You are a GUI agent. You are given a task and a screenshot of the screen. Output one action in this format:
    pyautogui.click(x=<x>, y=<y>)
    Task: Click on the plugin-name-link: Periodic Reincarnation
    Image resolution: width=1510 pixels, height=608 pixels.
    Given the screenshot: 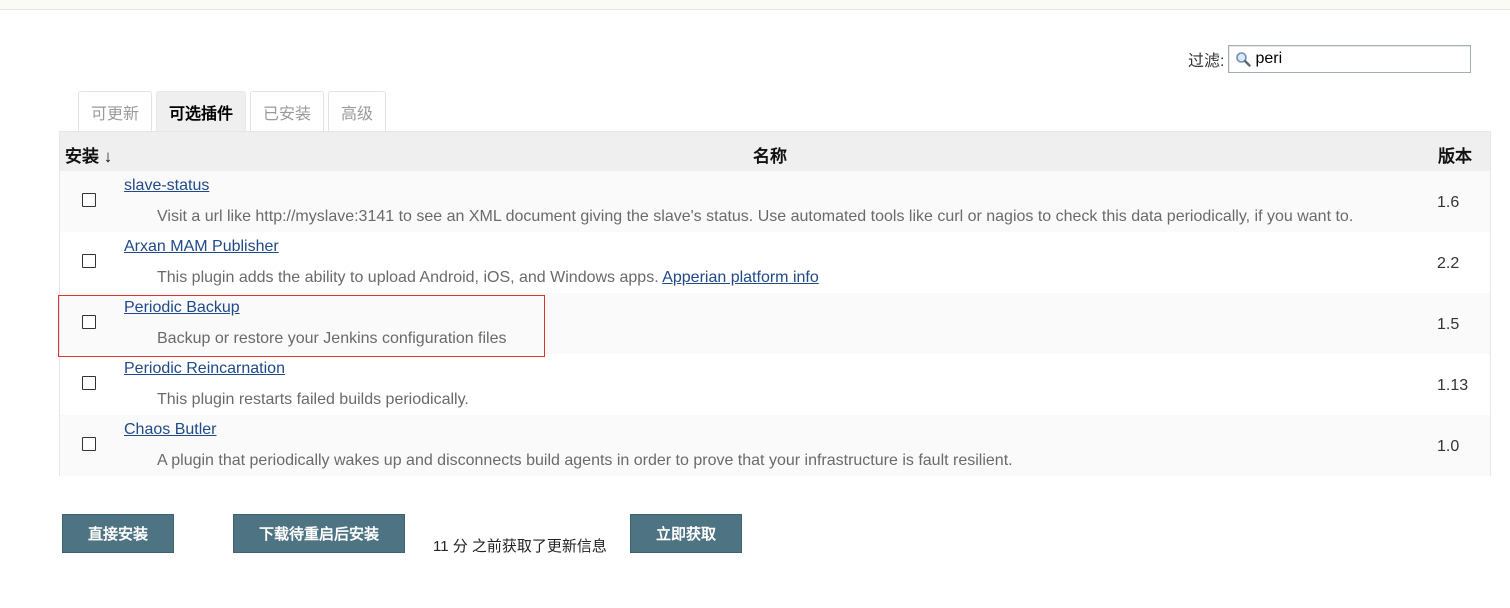 What is the action you would take?
    pyautogui.click(x=204, y=369)
    